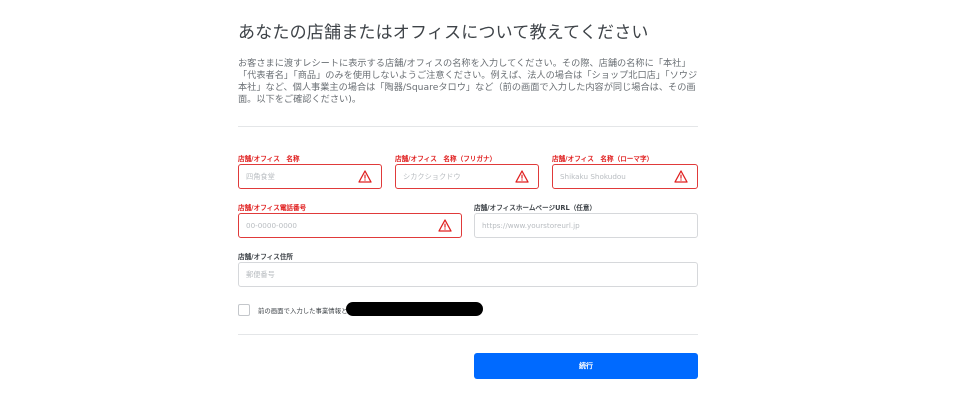 Image resolution: width=960 pixels, height=396 pixels. I want to click on store-name-kana-field, so click(467, 176).